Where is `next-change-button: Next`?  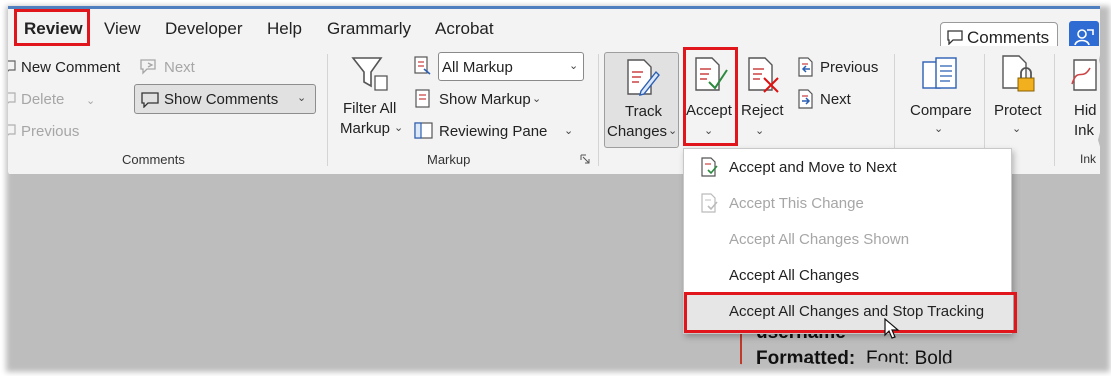
next-change-button: Next is located at coordinates (835, 99).